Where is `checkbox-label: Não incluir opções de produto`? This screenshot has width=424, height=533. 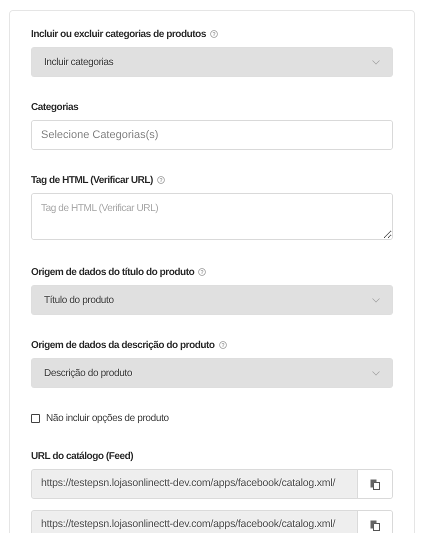 checkbox-label: Não incluir opções de produto is located at coordinates (107, 419).